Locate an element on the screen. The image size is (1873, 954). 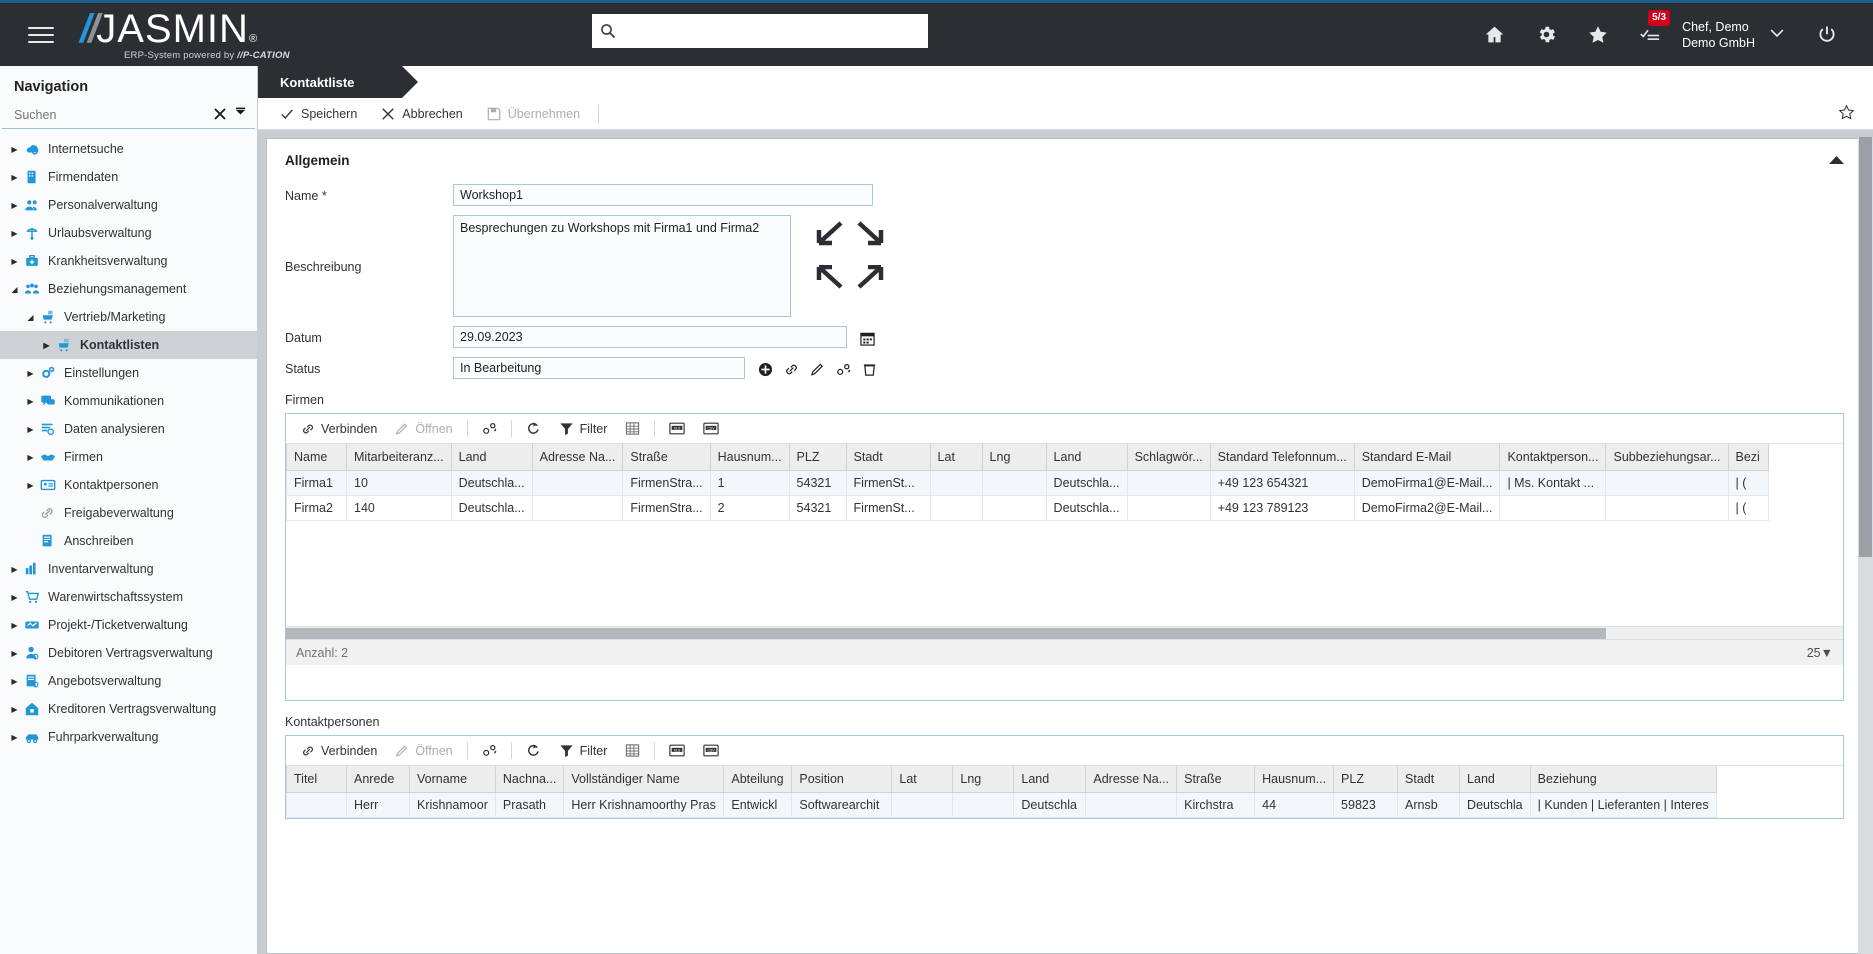
sidebar-item-kontaktpersonen: ▶ Kontaktpersonen is located at coordinates (128, 485).